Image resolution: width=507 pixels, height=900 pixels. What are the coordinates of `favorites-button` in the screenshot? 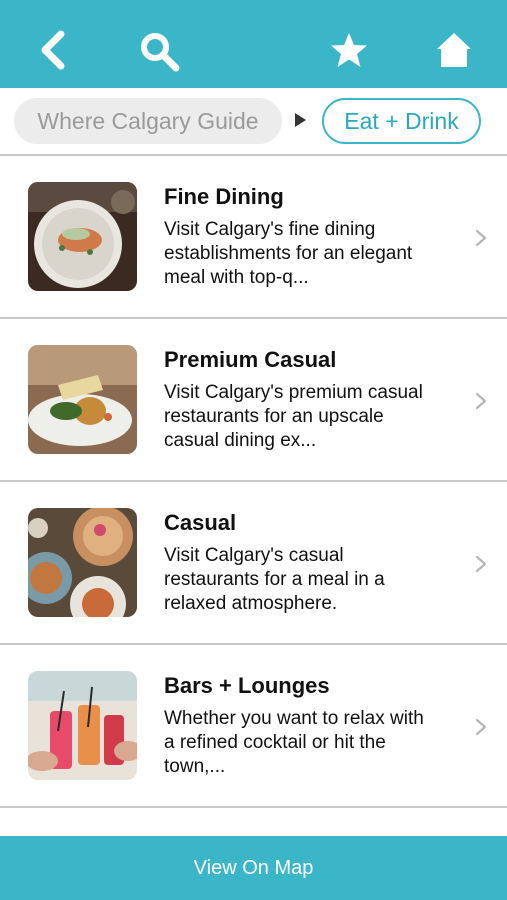 It's located at (349, 58).